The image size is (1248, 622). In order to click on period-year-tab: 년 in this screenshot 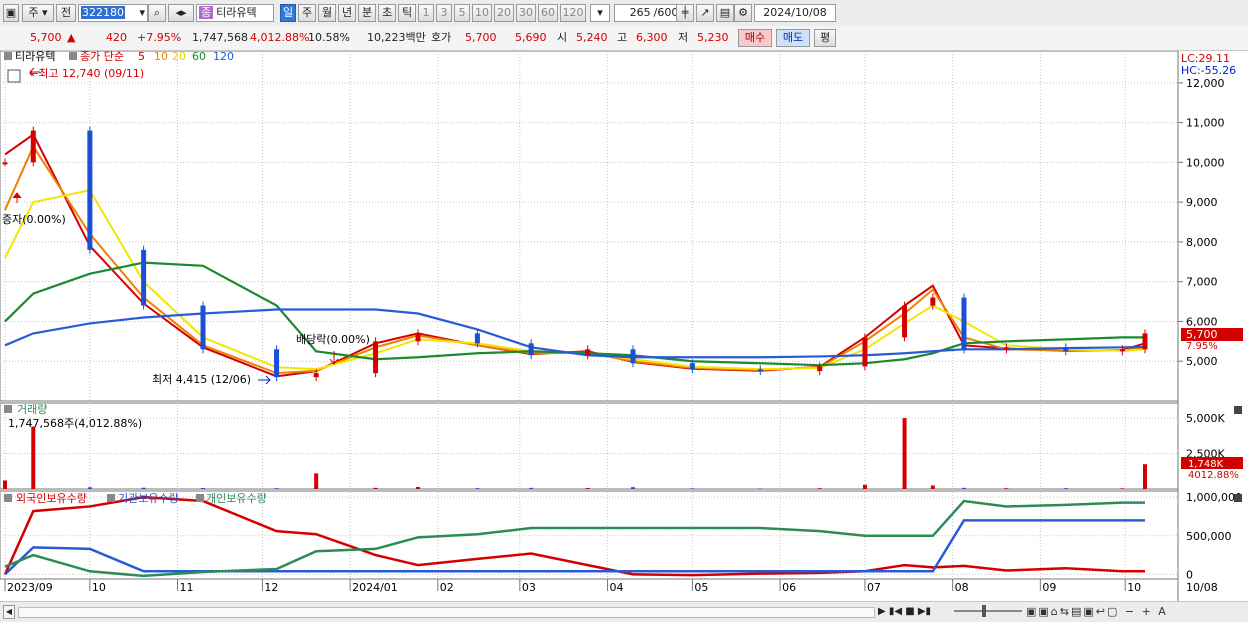, I will do `click(347, 13)`.